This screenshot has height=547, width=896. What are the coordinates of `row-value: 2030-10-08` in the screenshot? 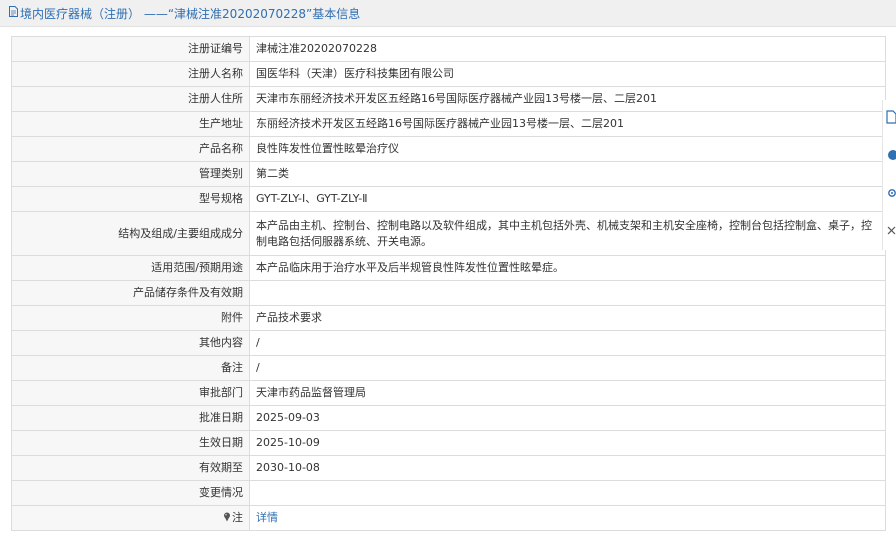 It's located at (567, 468).